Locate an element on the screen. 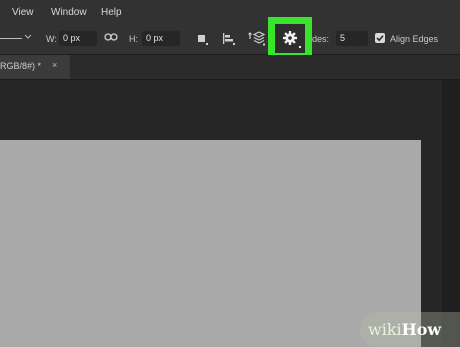 Image resolution: width=460 pixels, height=347 pixels. width-label: W: is located at coordinates (51, 39).